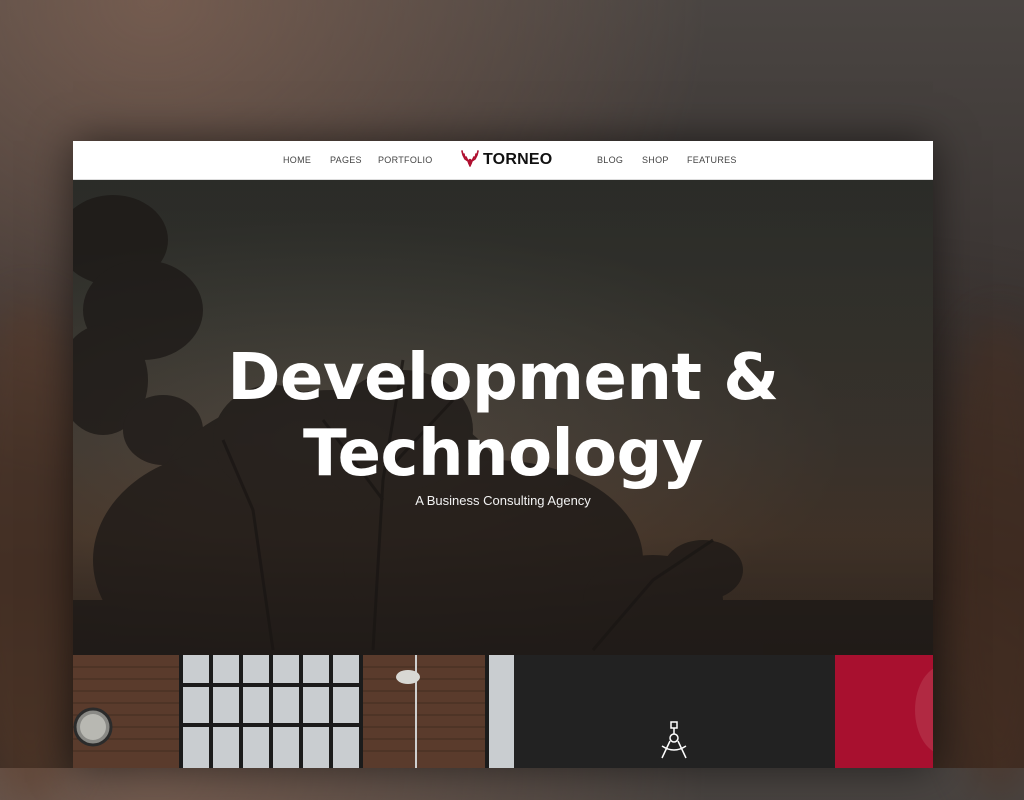 The width and height of the screenshot is (1024, 800). Describe the element at coordinates (503, 500) in the screenshot. I see `hero-subtitle: A Business Consulting Agency` at that location.